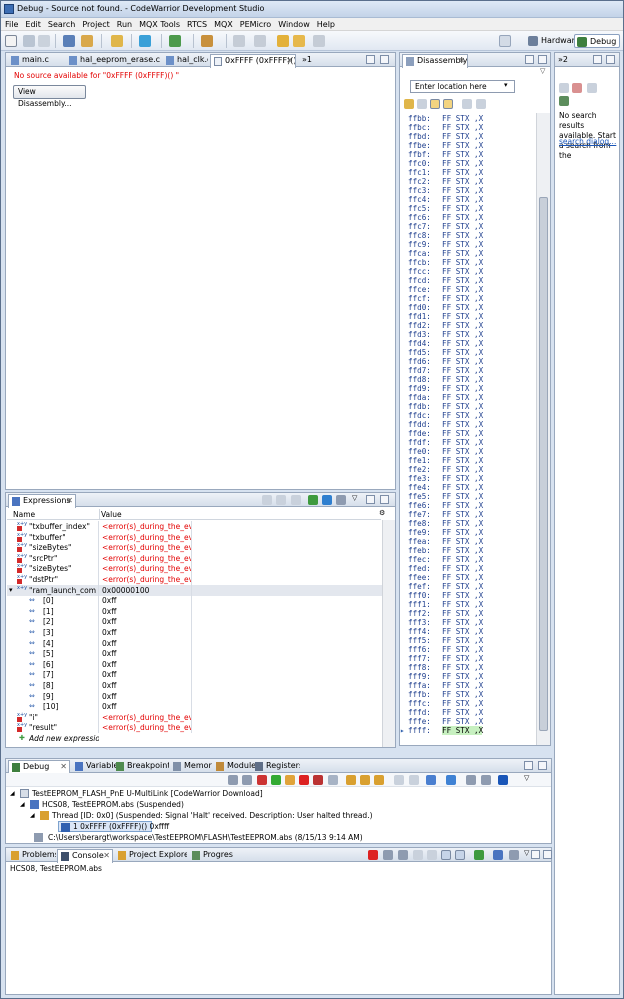 The image size is (624, 999). What do you see at coordinates (498, 855) in the screenshot?
I see `display-console-icon` at bounding box center [498, 855].